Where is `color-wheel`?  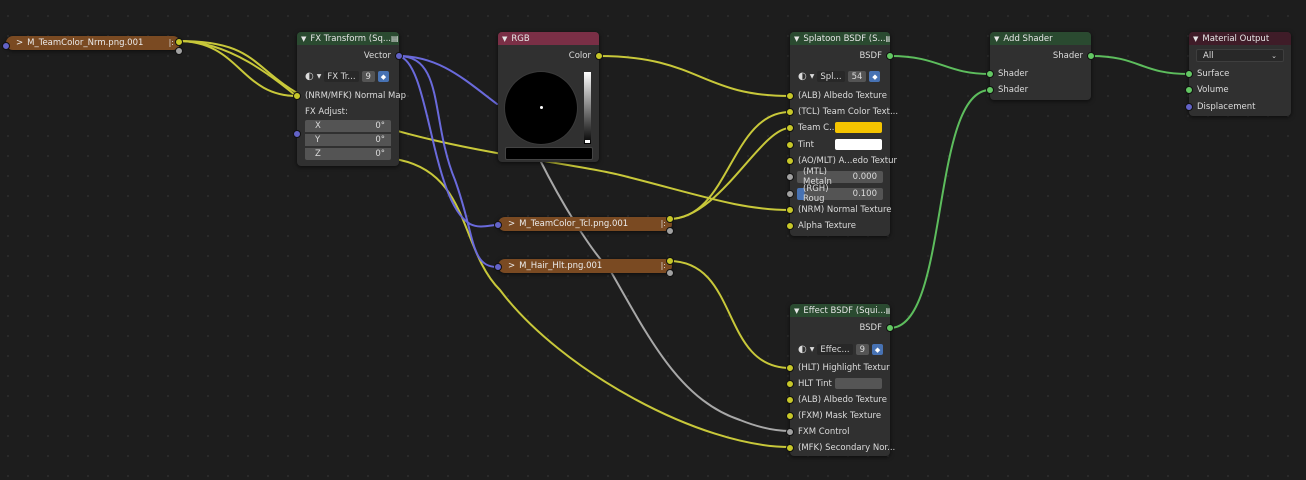 color-wheel is located at coordinates (541, 108).